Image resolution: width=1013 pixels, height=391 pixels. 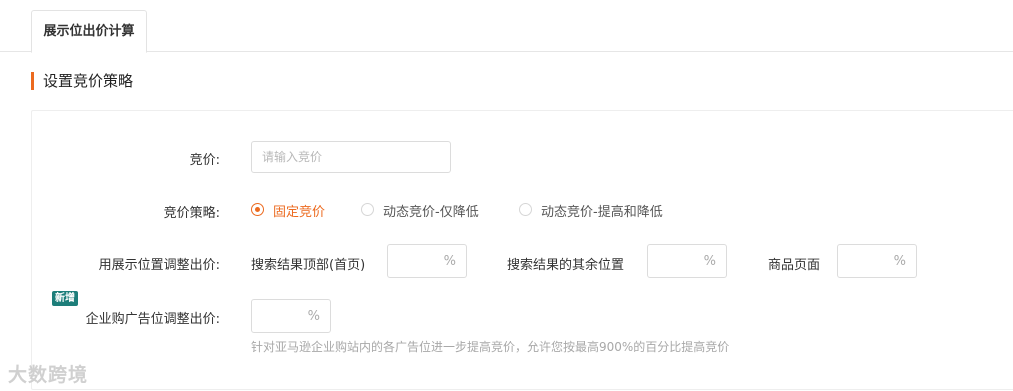 I want to click on radio-dynamic-down-label: 动态竞价-仅降低, so click(x=431, y=210).